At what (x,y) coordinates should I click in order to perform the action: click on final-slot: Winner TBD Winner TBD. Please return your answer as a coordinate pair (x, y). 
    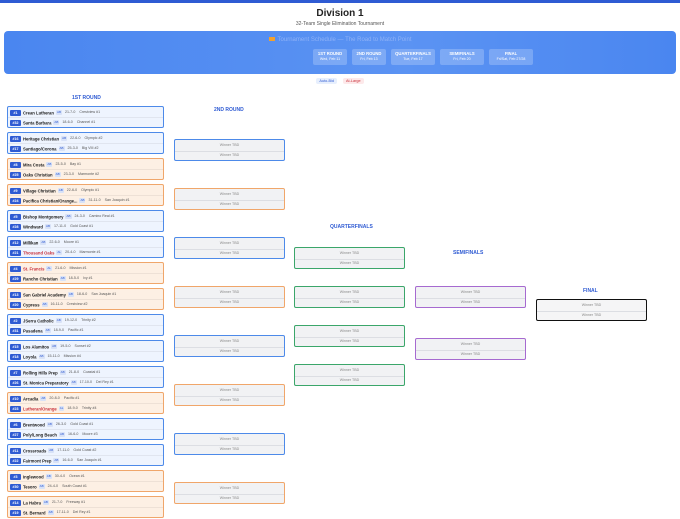
    Looking at the image, I should click on (591, 310).